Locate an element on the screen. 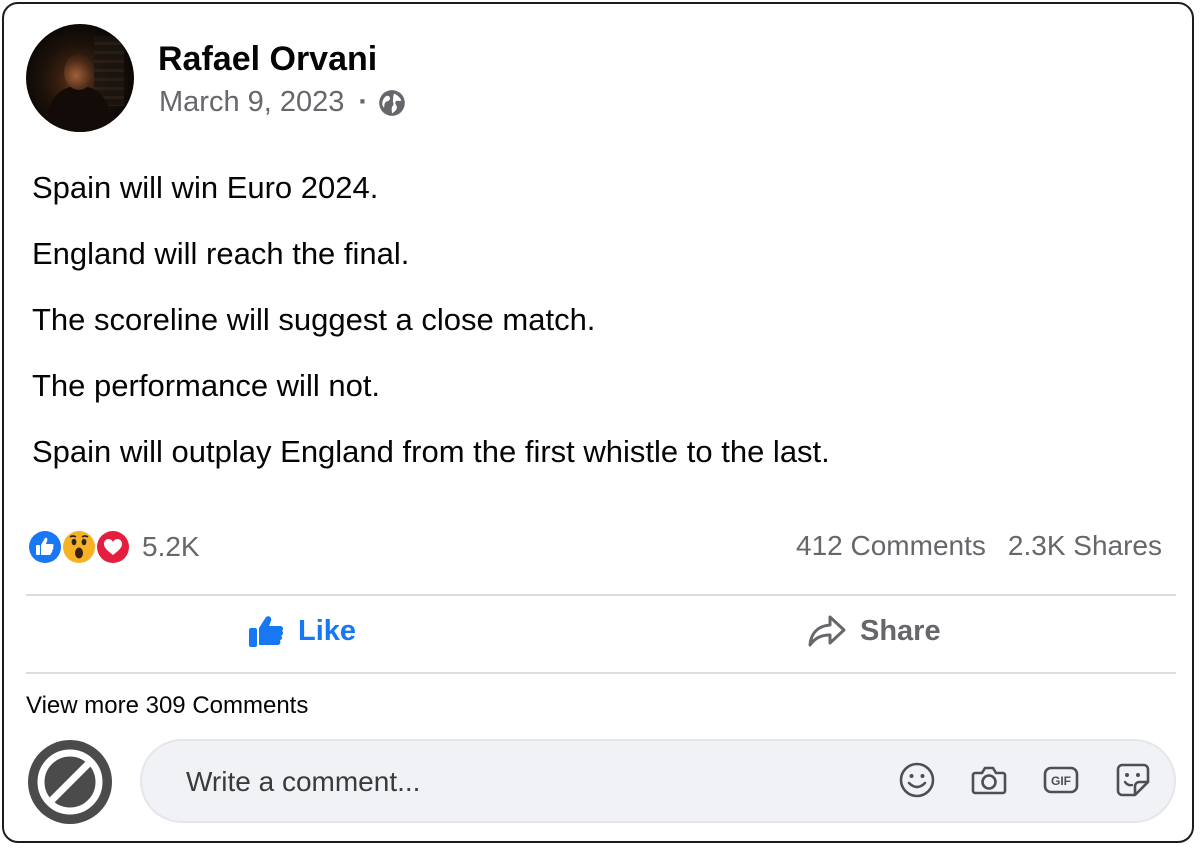  post-date: March 9, 2023 is located at coordinates (251, 102).